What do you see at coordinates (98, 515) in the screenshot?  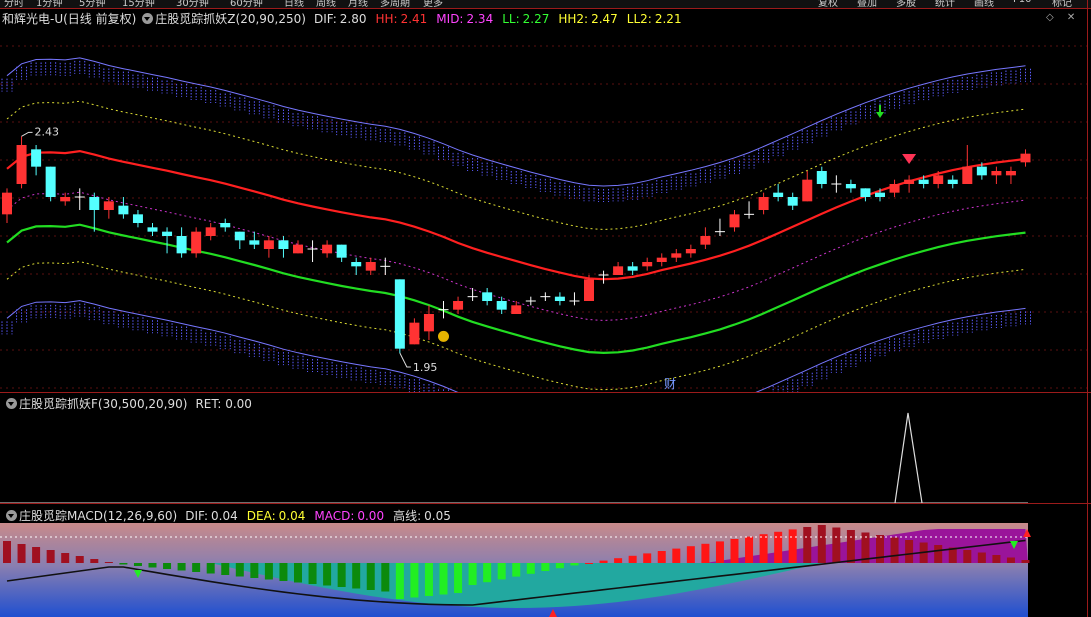 I see `panel3-indicator-name: 庄股觅踪MACD(12,26,9,60)` at bounding box center [98, 515].